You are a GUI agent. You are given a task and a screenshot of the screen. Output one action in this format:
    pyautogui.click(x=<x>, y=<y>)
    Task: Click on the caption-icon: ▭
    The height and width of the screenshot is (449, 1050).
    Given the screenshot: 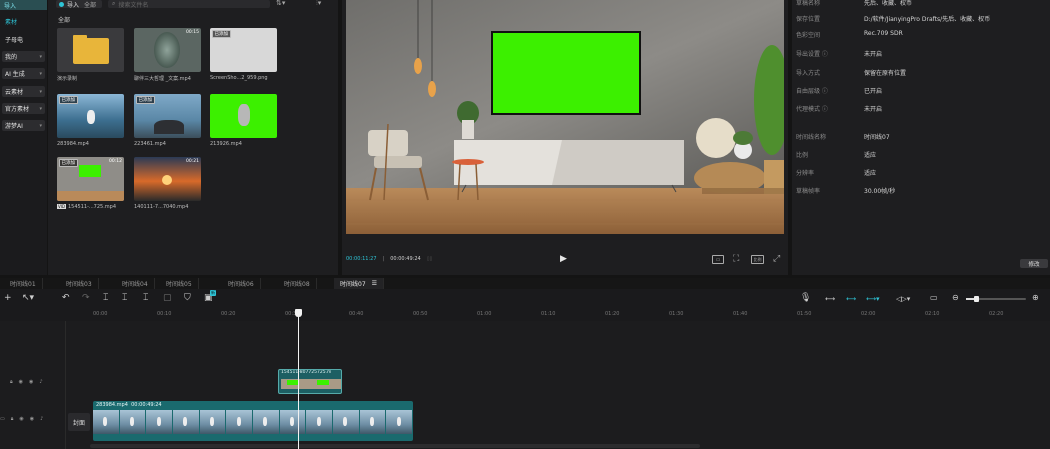 What is the action you would take?
    pyautogui.click(x=934, y=297)
    